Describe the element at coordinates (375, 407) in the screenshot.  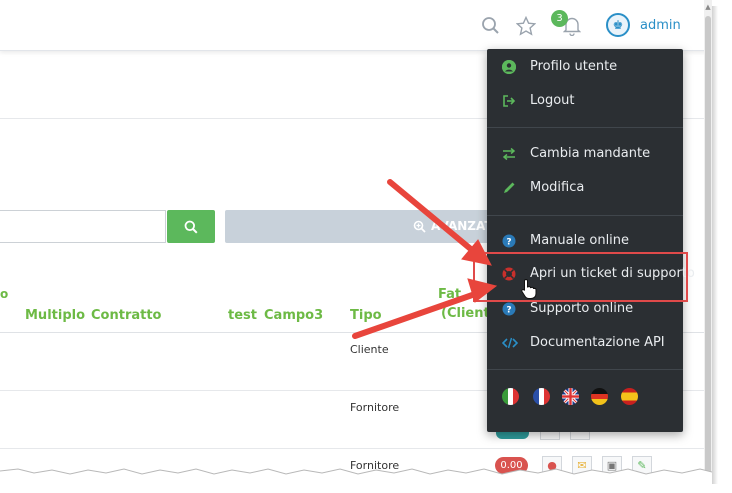
I see `table-cell-tipo: Fornitore` at that location.